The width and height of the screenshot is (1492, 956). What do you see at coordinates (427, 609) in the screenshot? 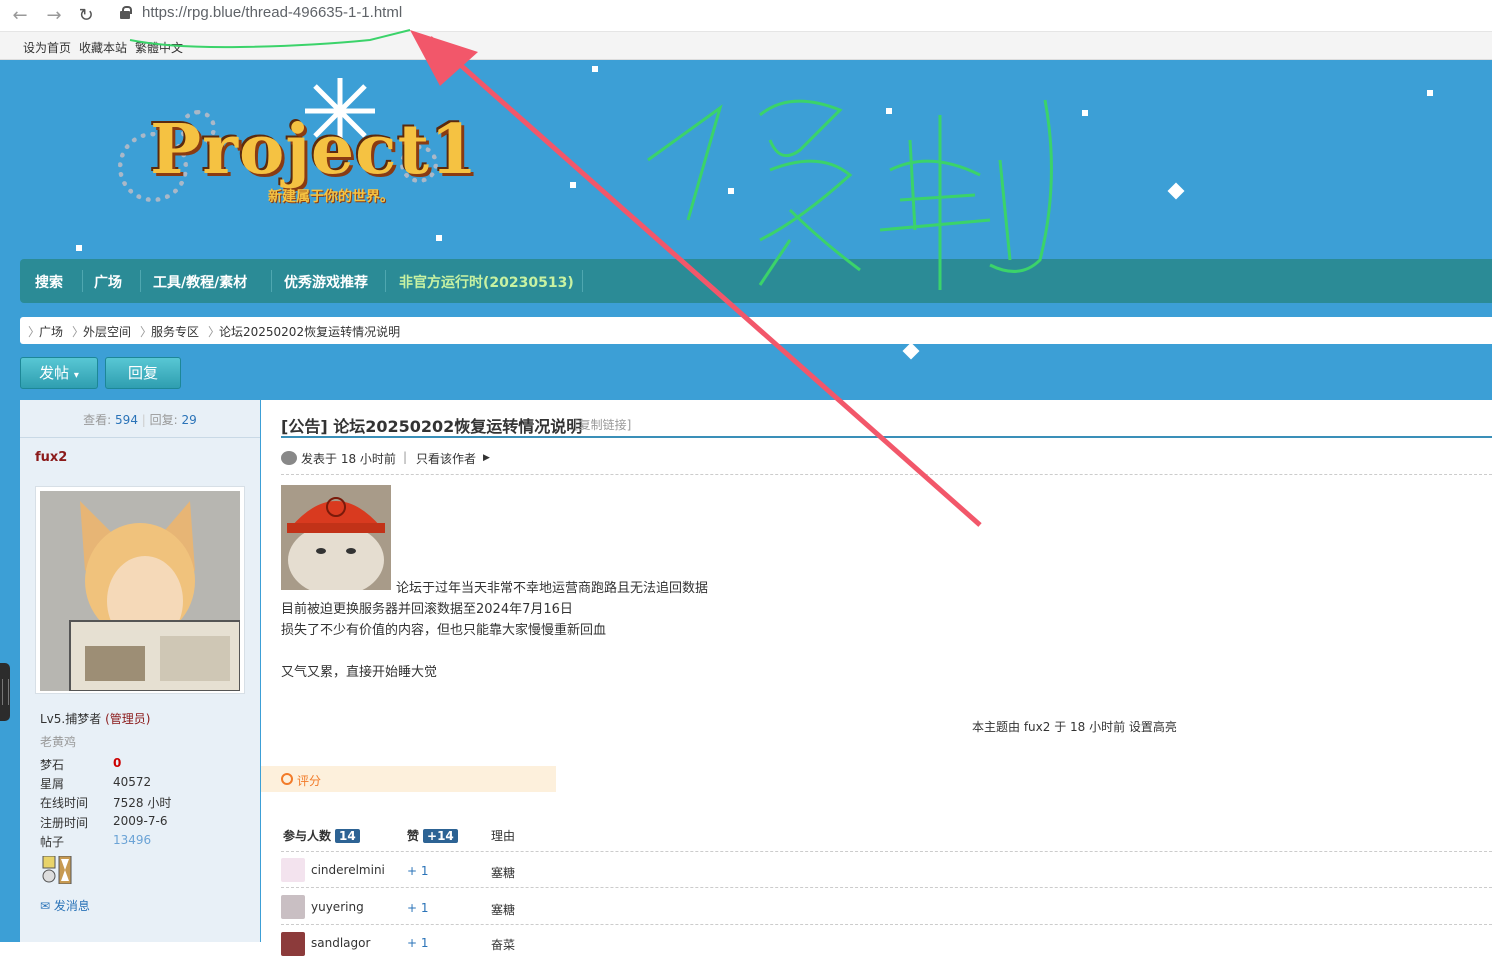
I see `post-line: 目前被迫更换服务器并回滚数据至2024年7月16日` at bounding box center [427, 609].